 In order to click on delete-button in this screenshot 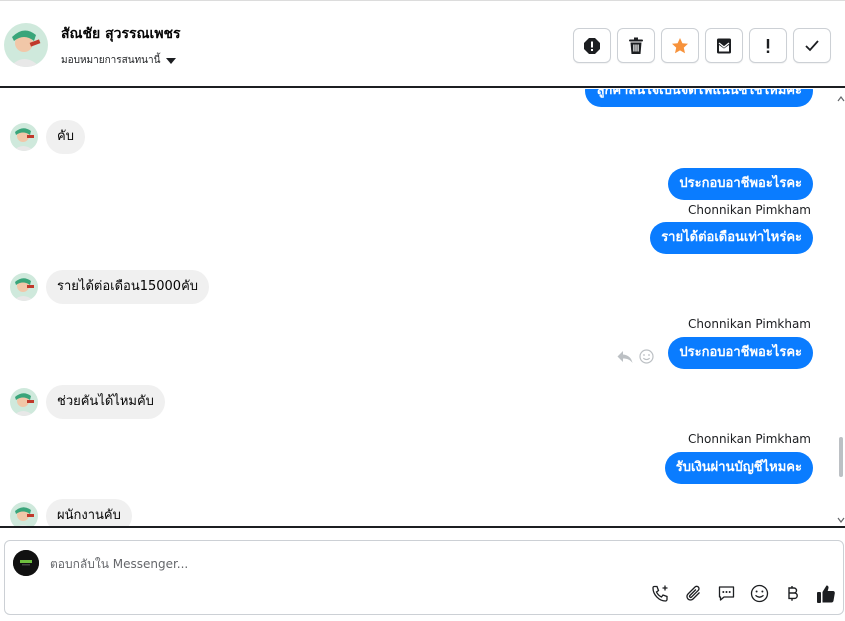, I will do `click(636, 45)`.